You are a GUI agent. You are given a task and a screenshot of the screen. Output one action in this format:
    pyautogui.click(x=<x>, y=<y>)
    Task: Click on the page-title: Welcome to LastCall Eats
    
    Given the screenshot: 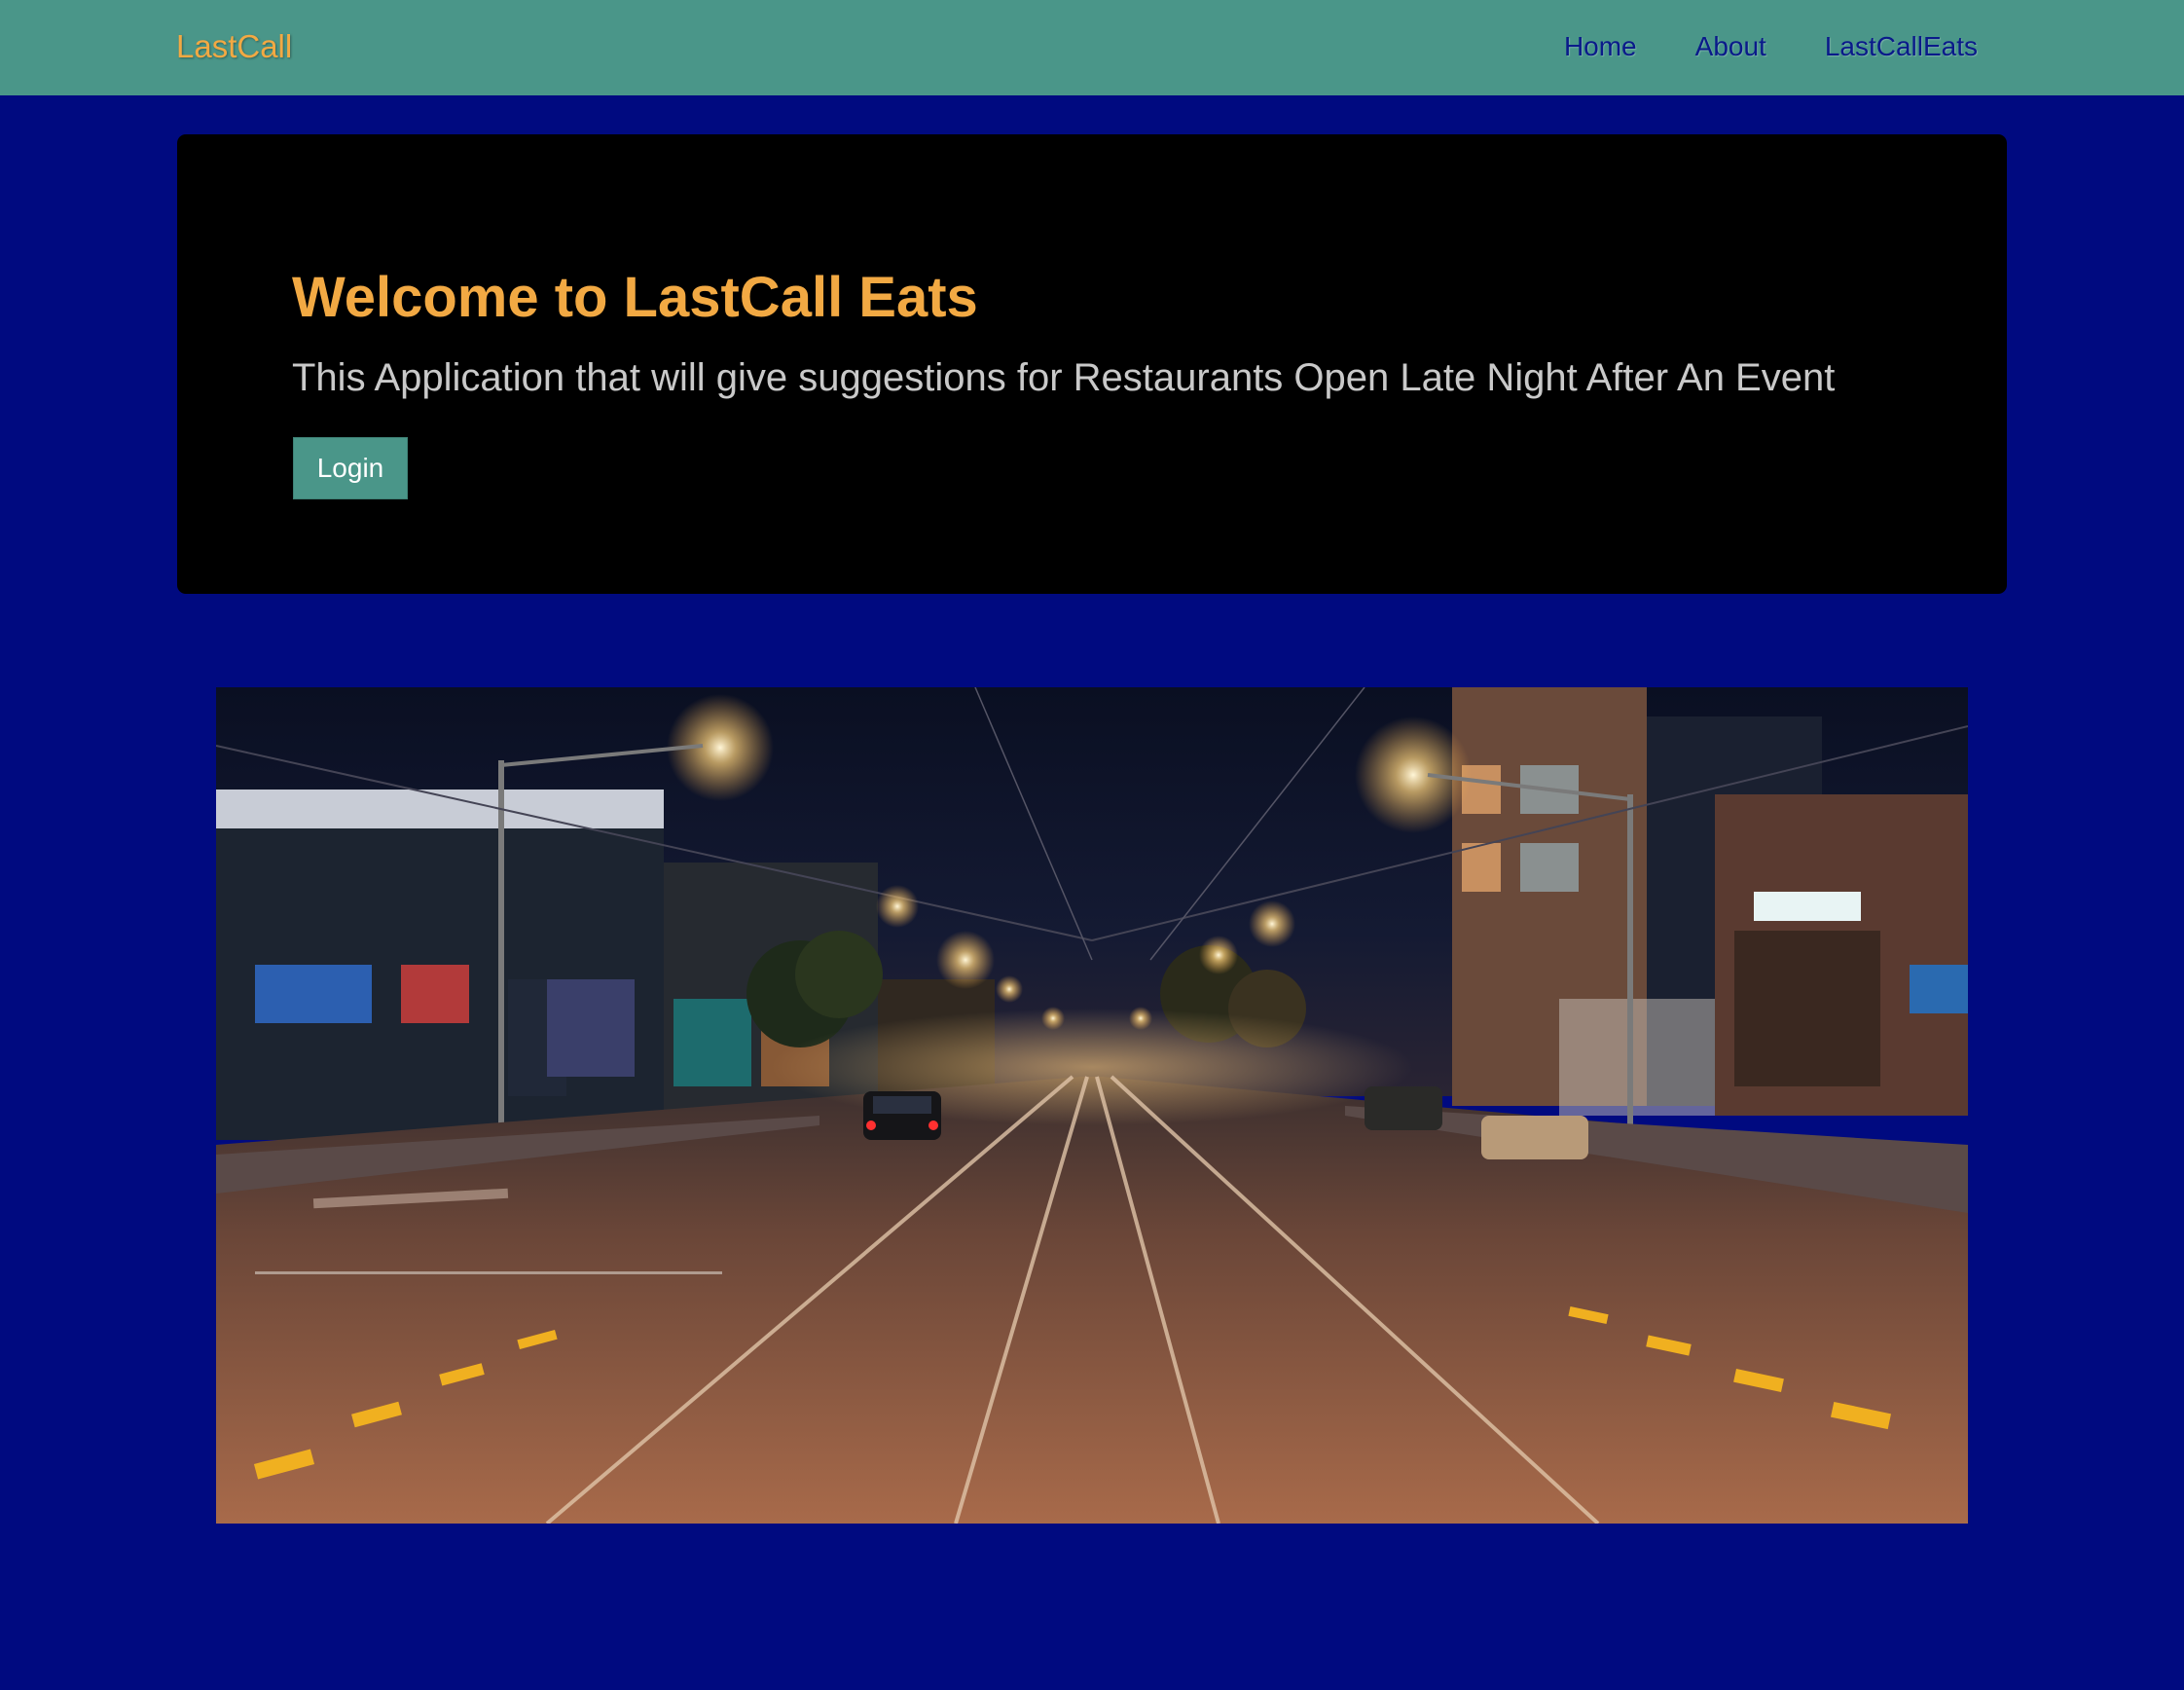 What is the action you would take?
    pyautogui.click(x=635, y=297)
    